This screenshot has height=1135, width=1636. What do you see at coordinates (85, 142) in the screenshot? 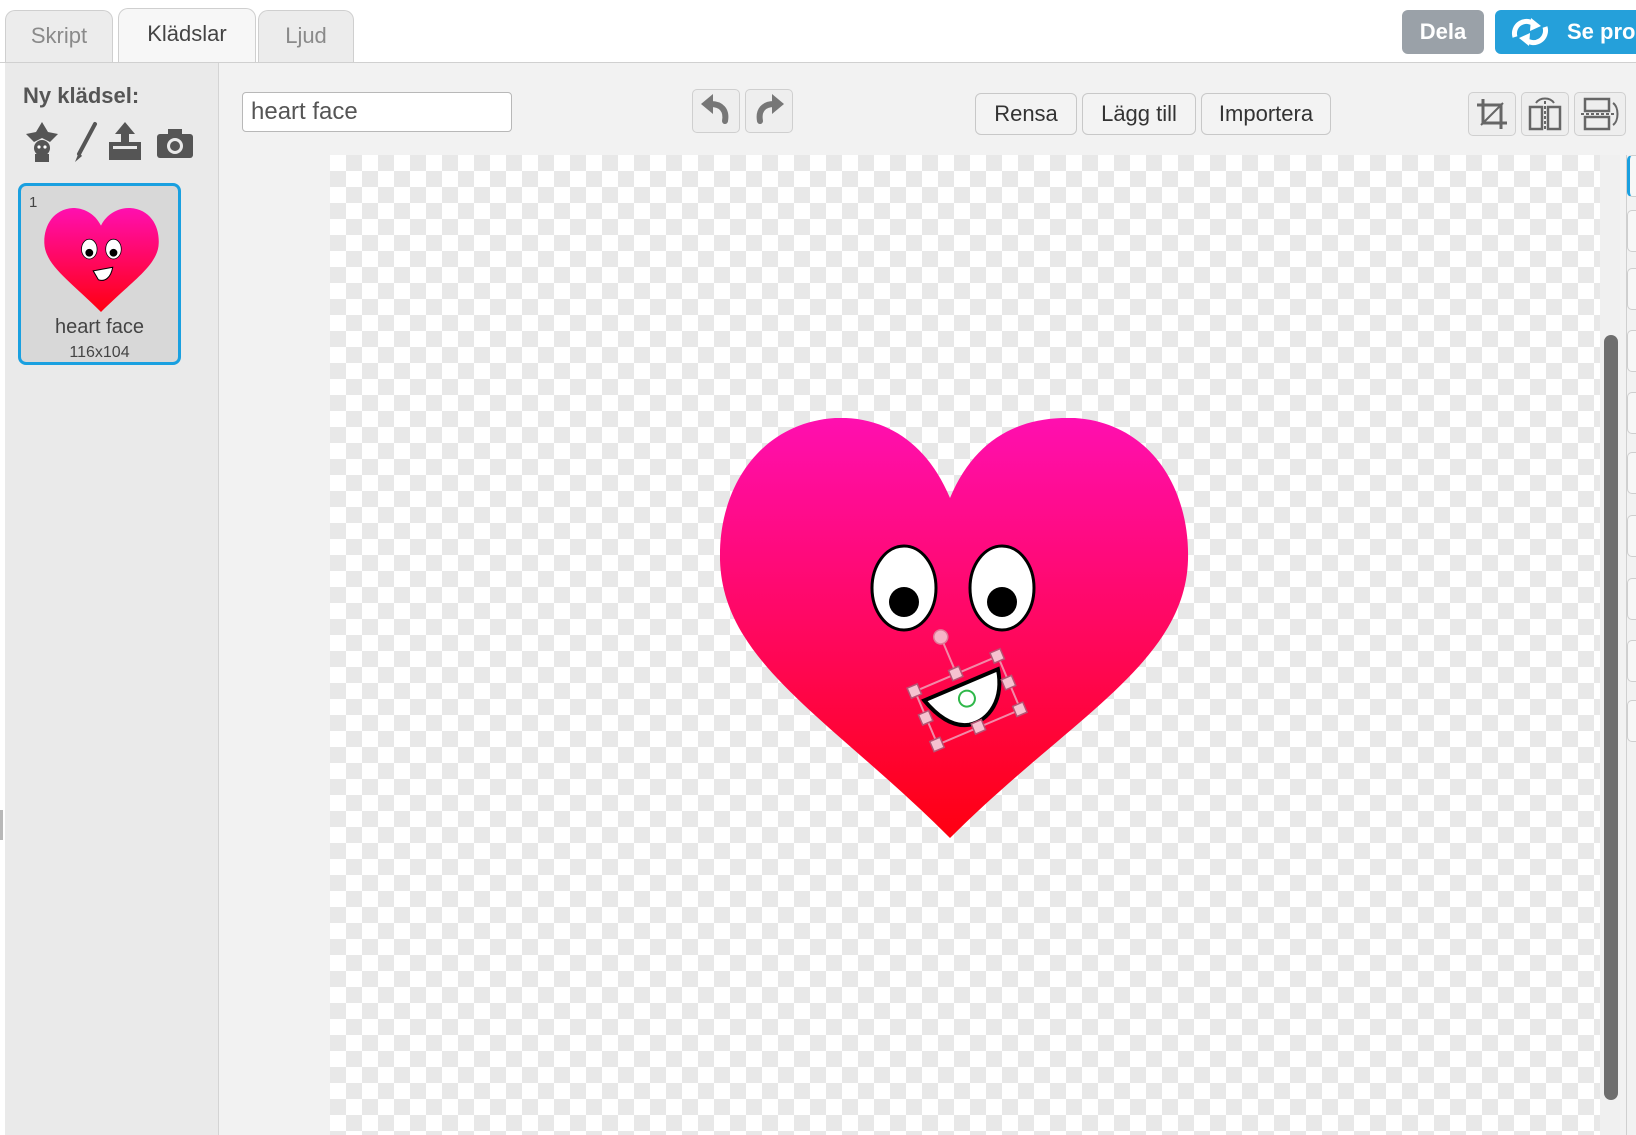
I see `paint-brush-icon` at bounding box center [85, 142].